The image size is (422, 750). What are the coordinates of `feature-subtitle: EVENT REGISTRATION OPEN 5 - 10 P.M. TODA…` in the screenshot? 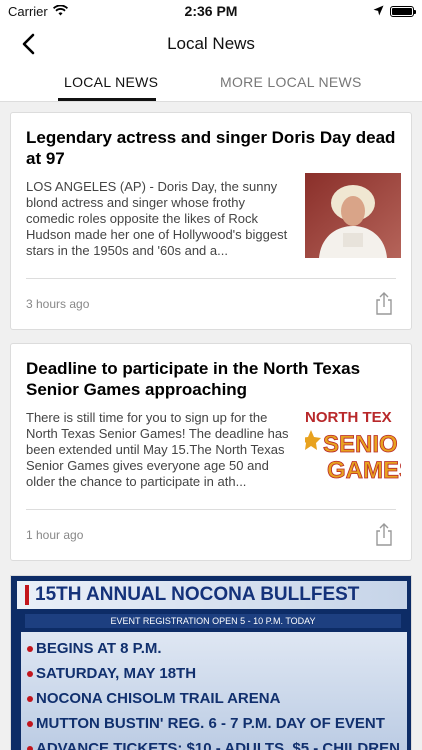 It's located at (213, 621).